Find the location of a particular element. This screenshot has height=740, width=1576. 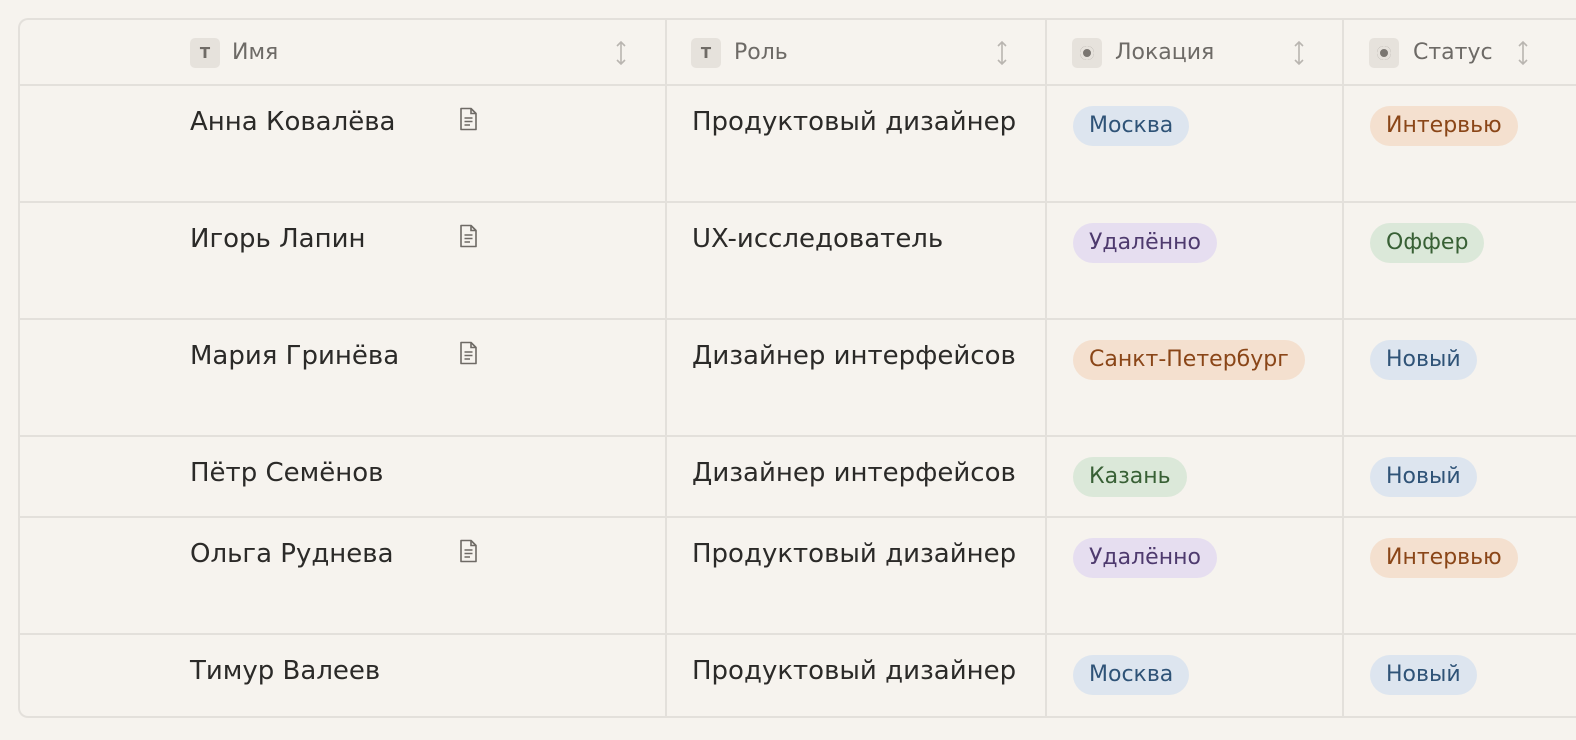

column-header-label: Роль is located at coordinates (761, 52).